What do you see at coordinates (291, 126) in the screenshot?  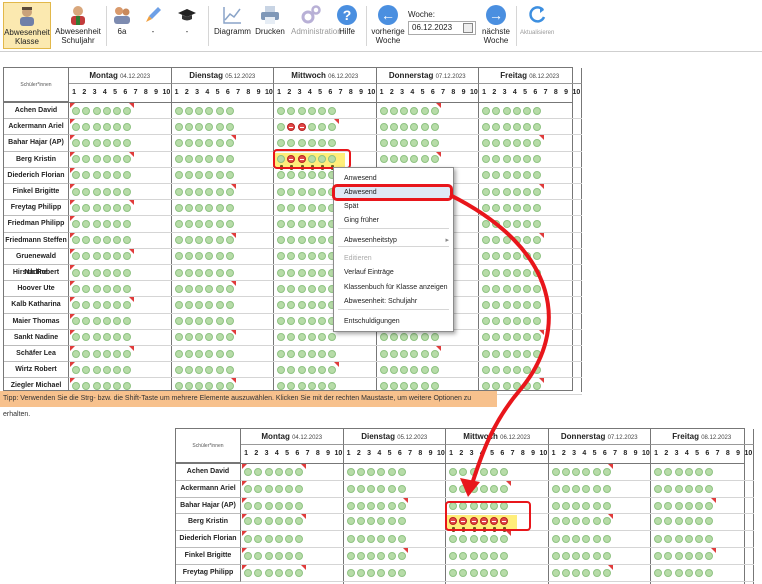 I see `absent-dot` at bounding box center [291, 126].